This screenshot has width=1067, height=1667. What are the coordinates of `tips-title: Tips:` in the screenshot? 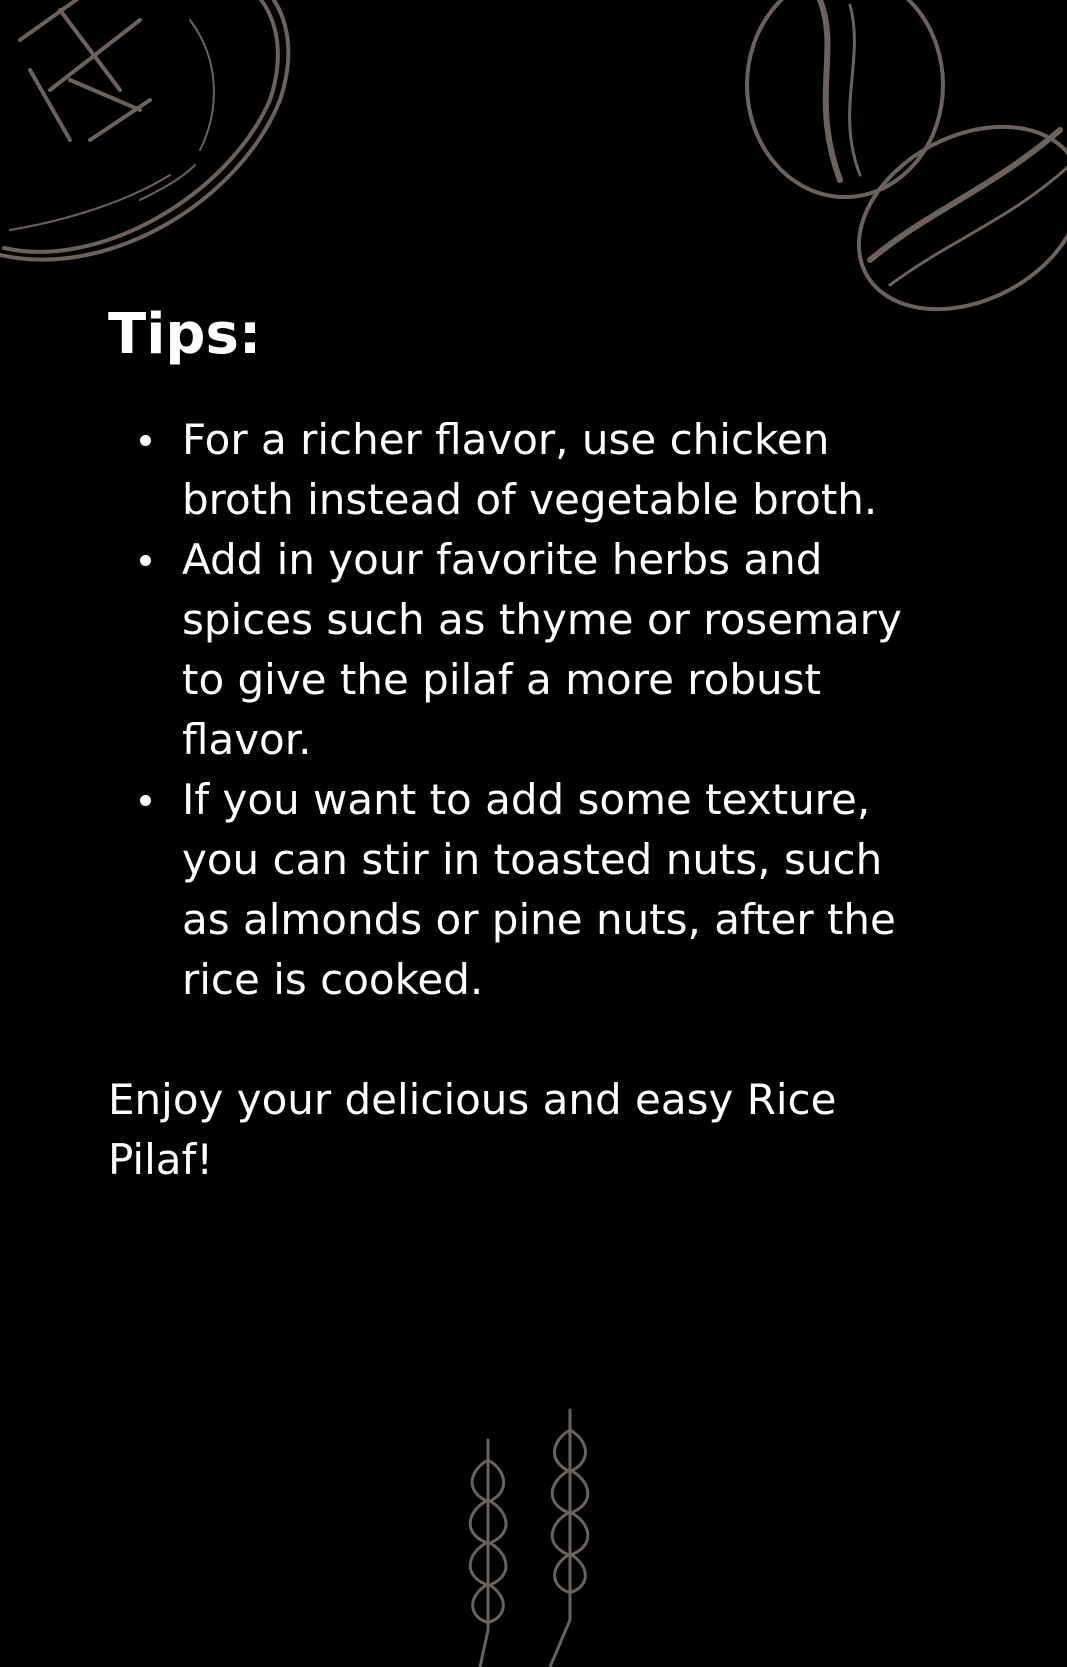 It's located at (185, 334).